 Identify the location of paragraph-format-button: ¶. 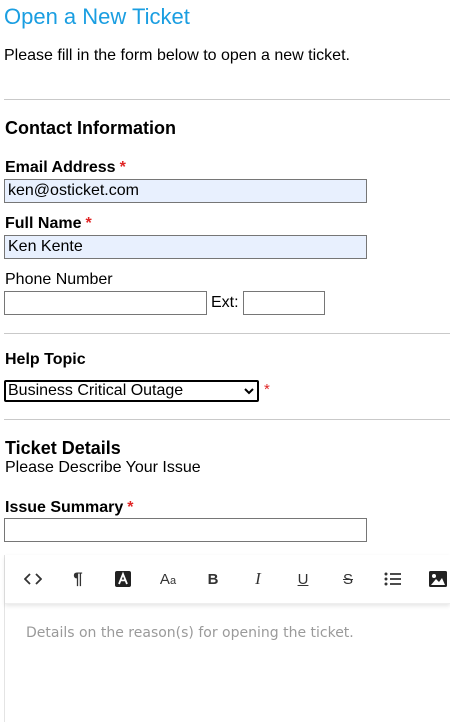
(78, 579).